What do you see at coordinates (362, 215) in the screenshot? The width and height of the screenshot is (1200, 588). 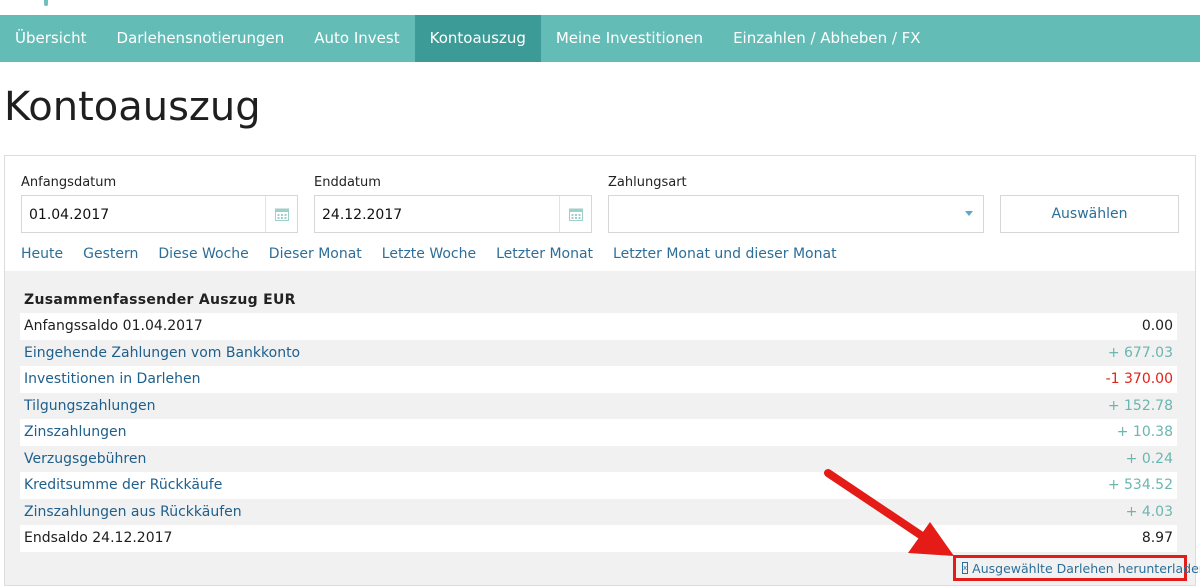 I see `end-date-value: 24.12.2017` at bounding box center [362, 215].